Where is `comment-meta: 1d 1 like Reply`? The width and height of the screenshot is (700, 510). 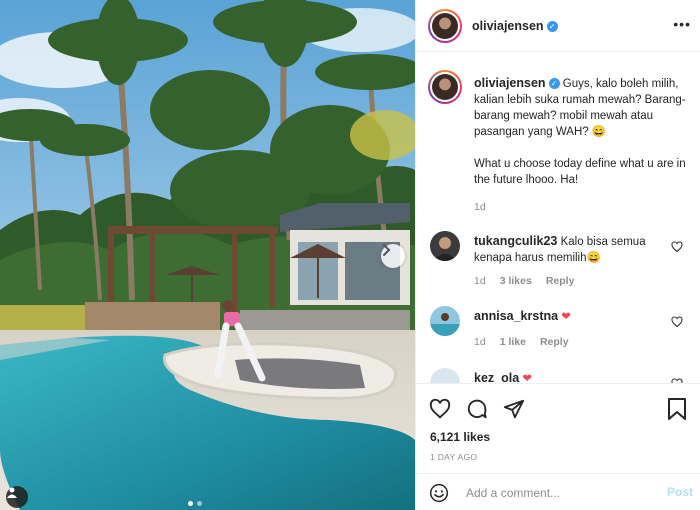 comment-meta: 1d 1 like Reply is located at coordinates (521, 342).